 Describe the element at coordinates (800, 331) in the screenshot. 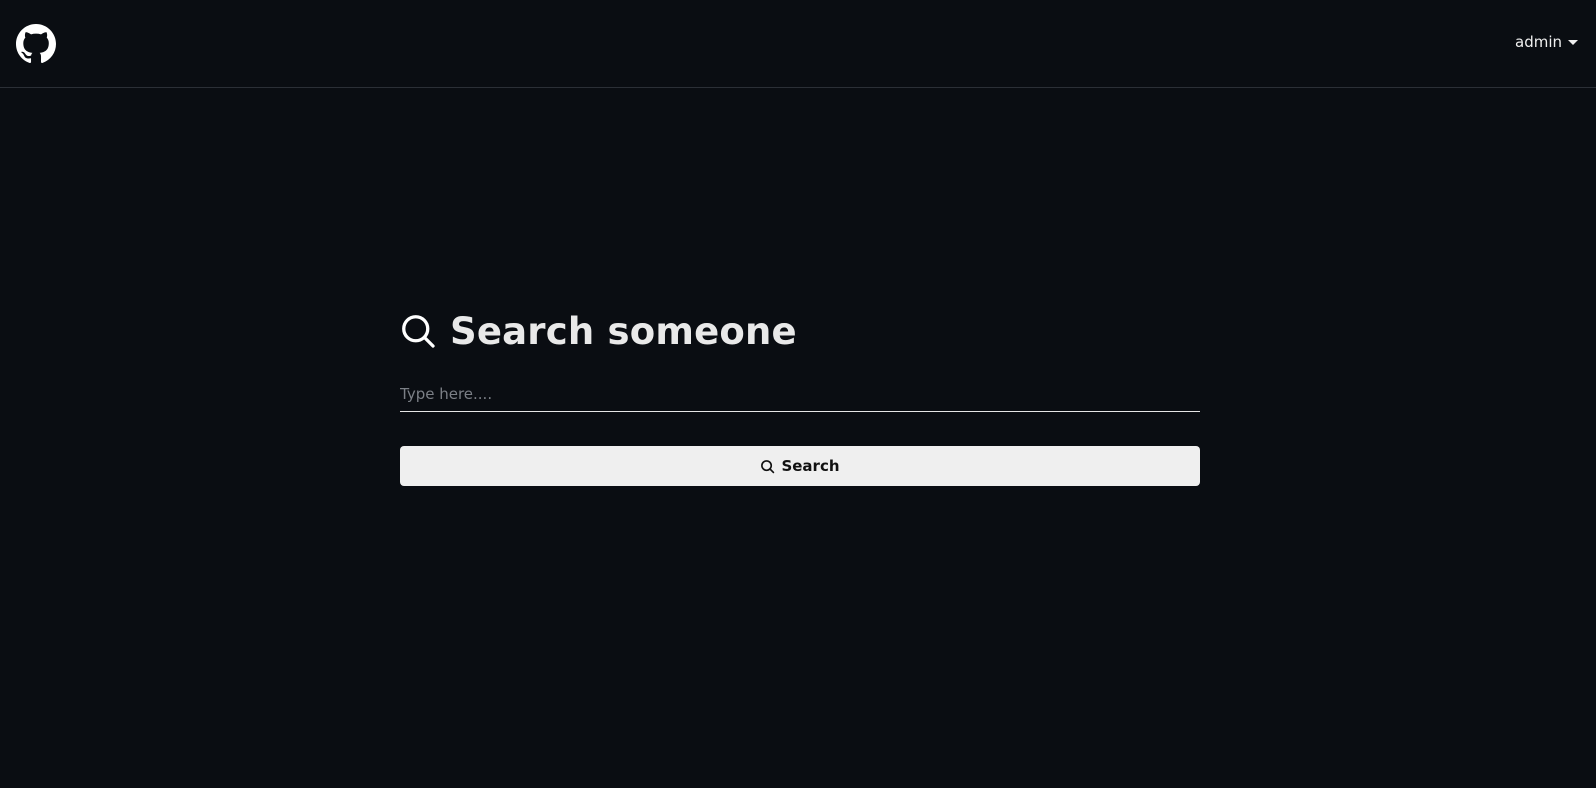

I see `page-title: Search someone` at that location.